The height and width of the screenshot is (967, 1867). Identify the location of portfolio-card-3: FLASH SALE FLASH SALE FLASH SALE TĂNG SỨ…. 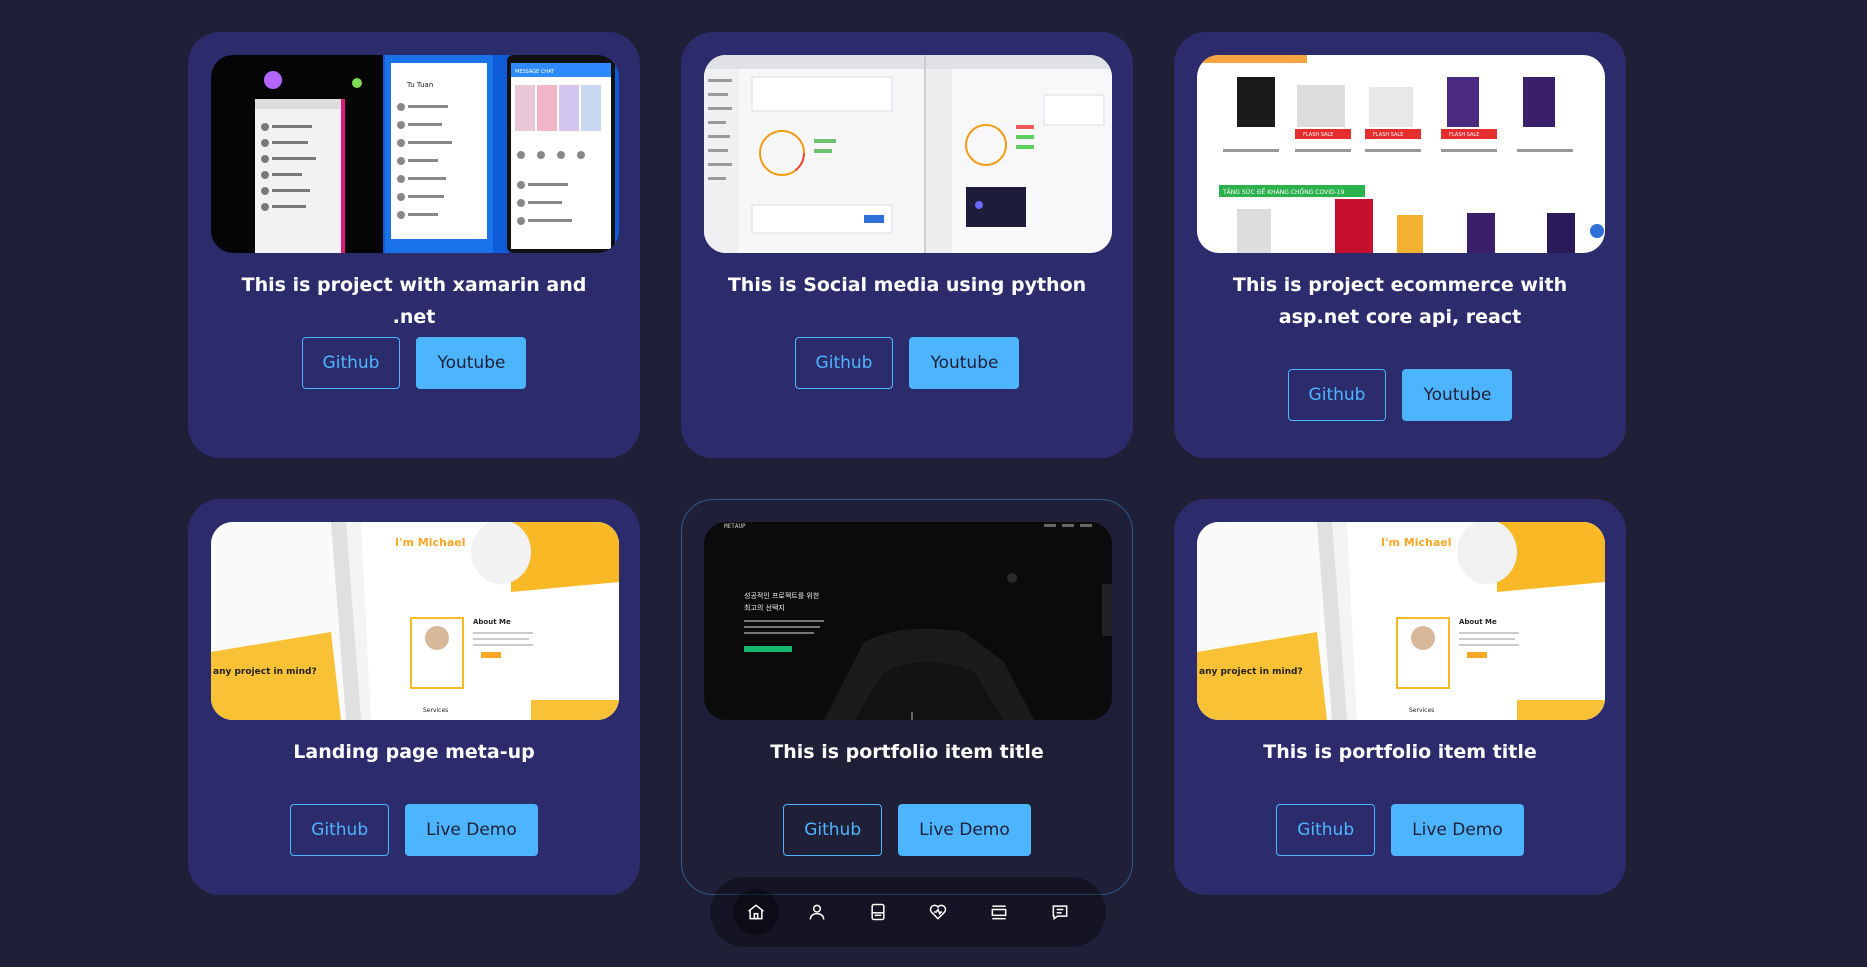
(1400, 245).